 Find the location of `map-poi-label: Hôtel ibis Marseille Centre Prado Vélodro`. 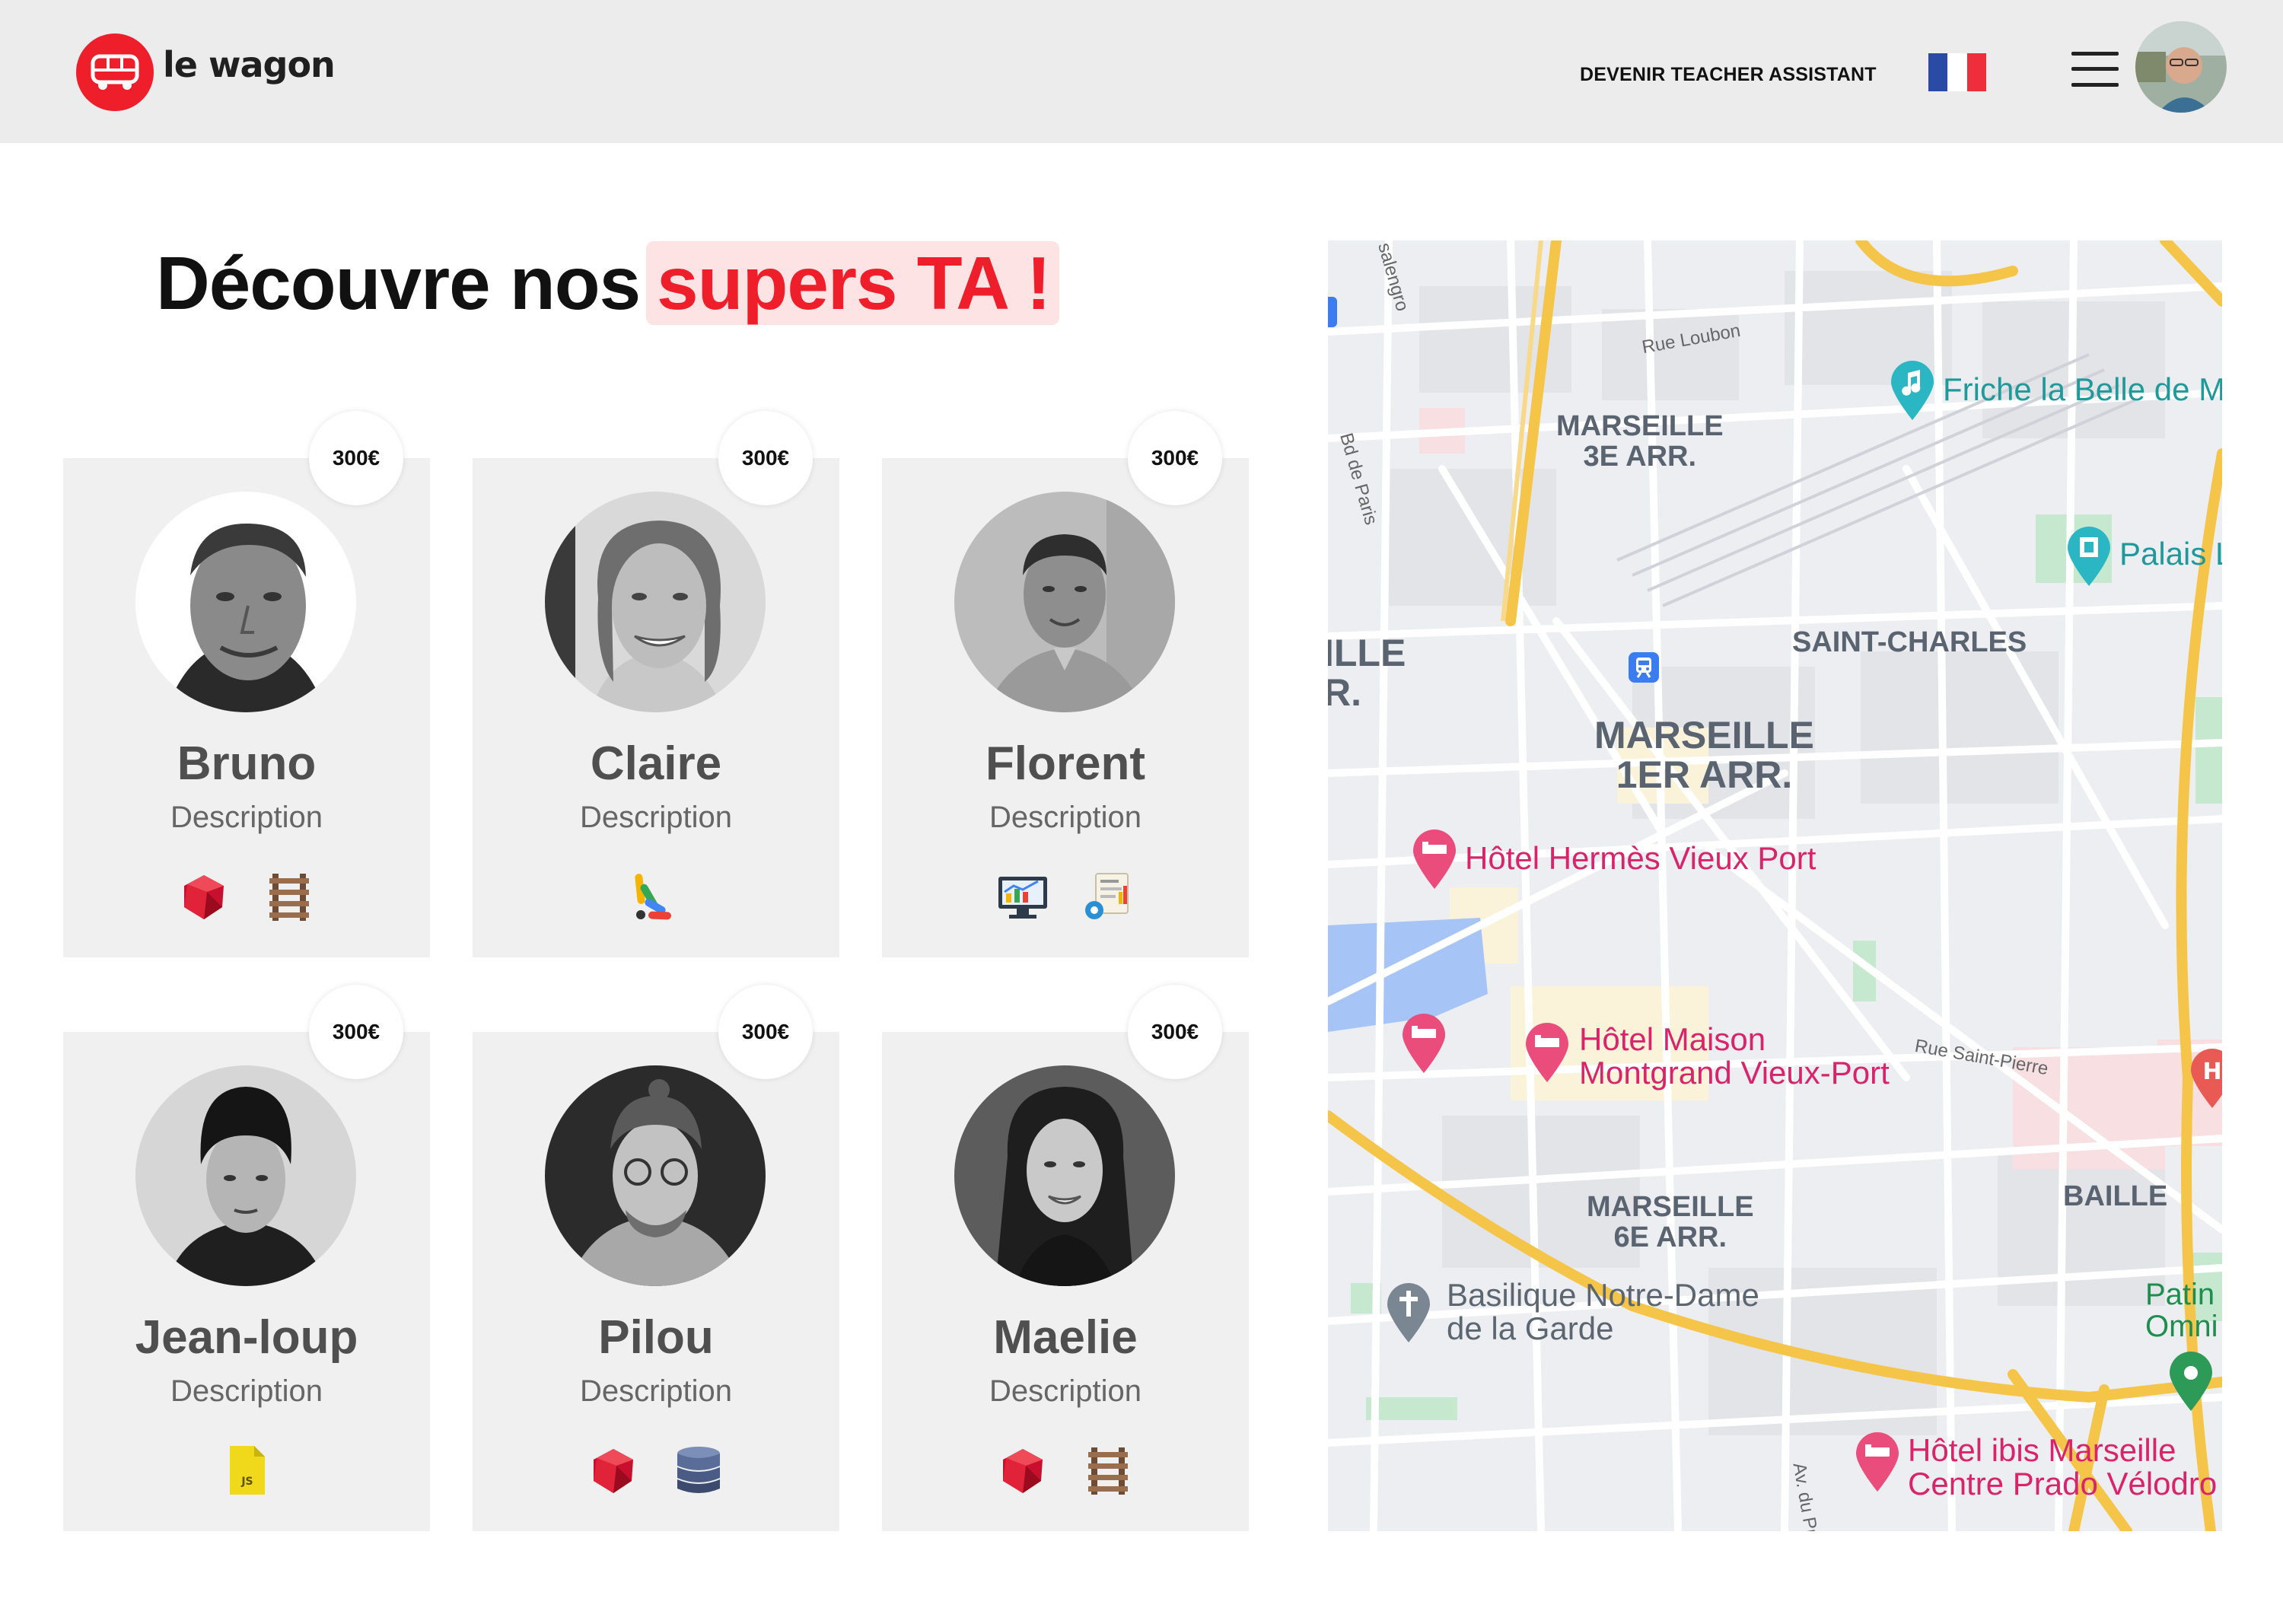

map-poi-label: Hôtel ibis Marseille Centre Prado Vélodro is located at coordinates (2062, 1467).